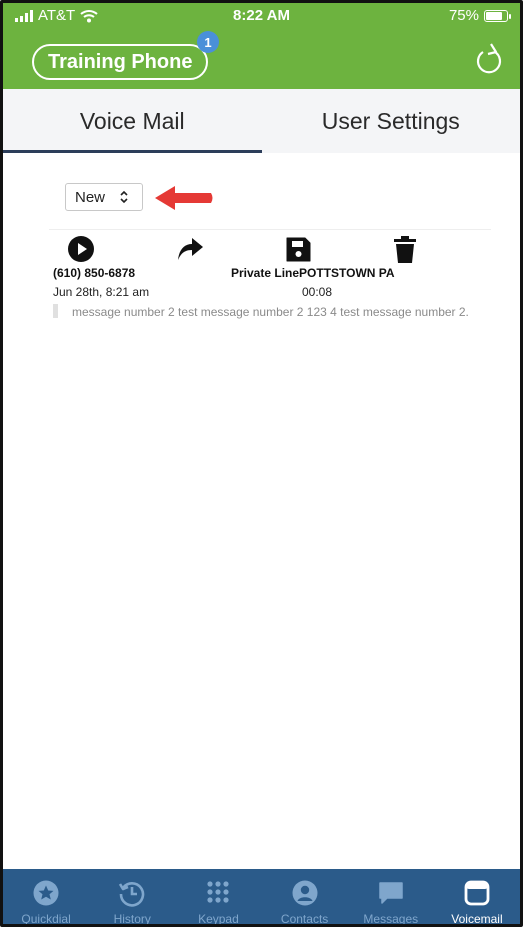 The image size is (523, 927). Describe the element at coordinates (81, 249) in the screenshot. I see `play-icon` at that location.